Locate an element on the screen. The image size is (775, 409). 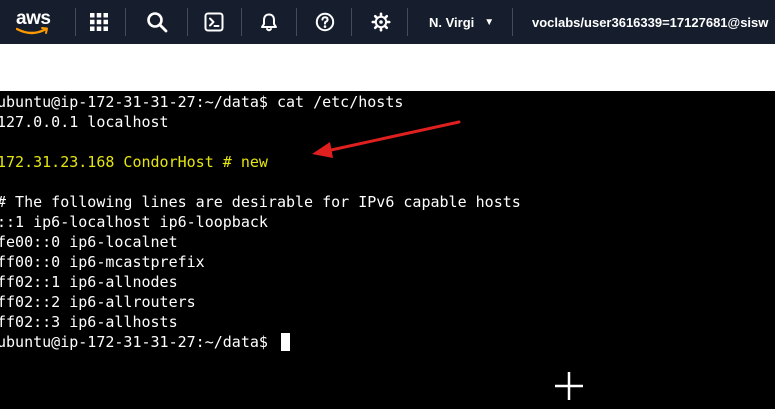
caret-down-icon: ▼ is located at coordinates (489, 22).